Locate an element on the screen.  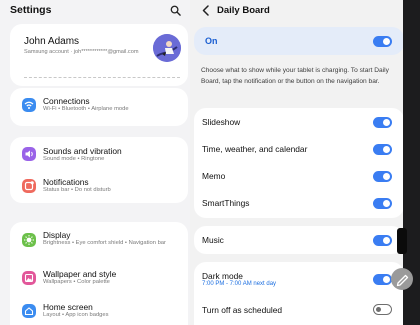
settings-item-home-screen: Home screen Layout • App icon badges is located at coordinates (99, 311).